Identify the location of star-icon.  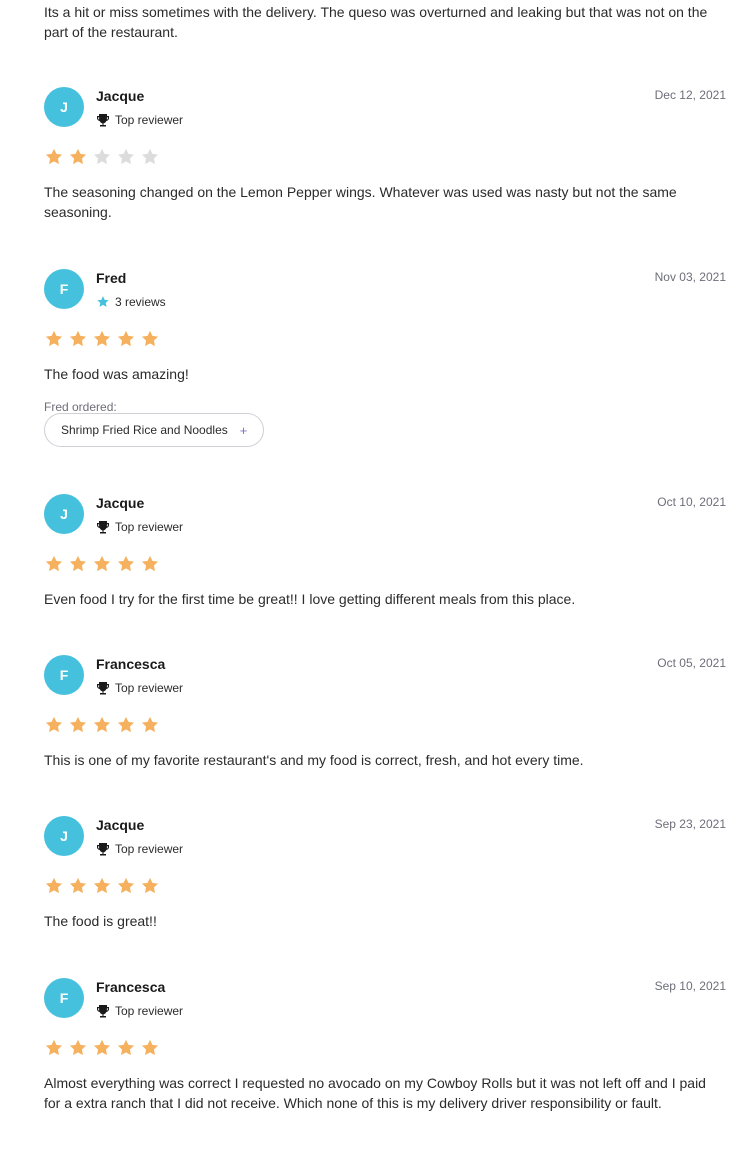
(103, 301).